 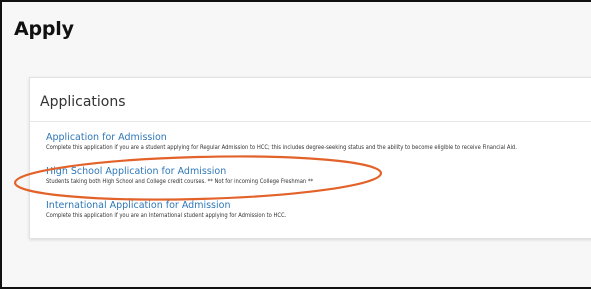 I want to click on panel-divider, so click(x=310, y=121).